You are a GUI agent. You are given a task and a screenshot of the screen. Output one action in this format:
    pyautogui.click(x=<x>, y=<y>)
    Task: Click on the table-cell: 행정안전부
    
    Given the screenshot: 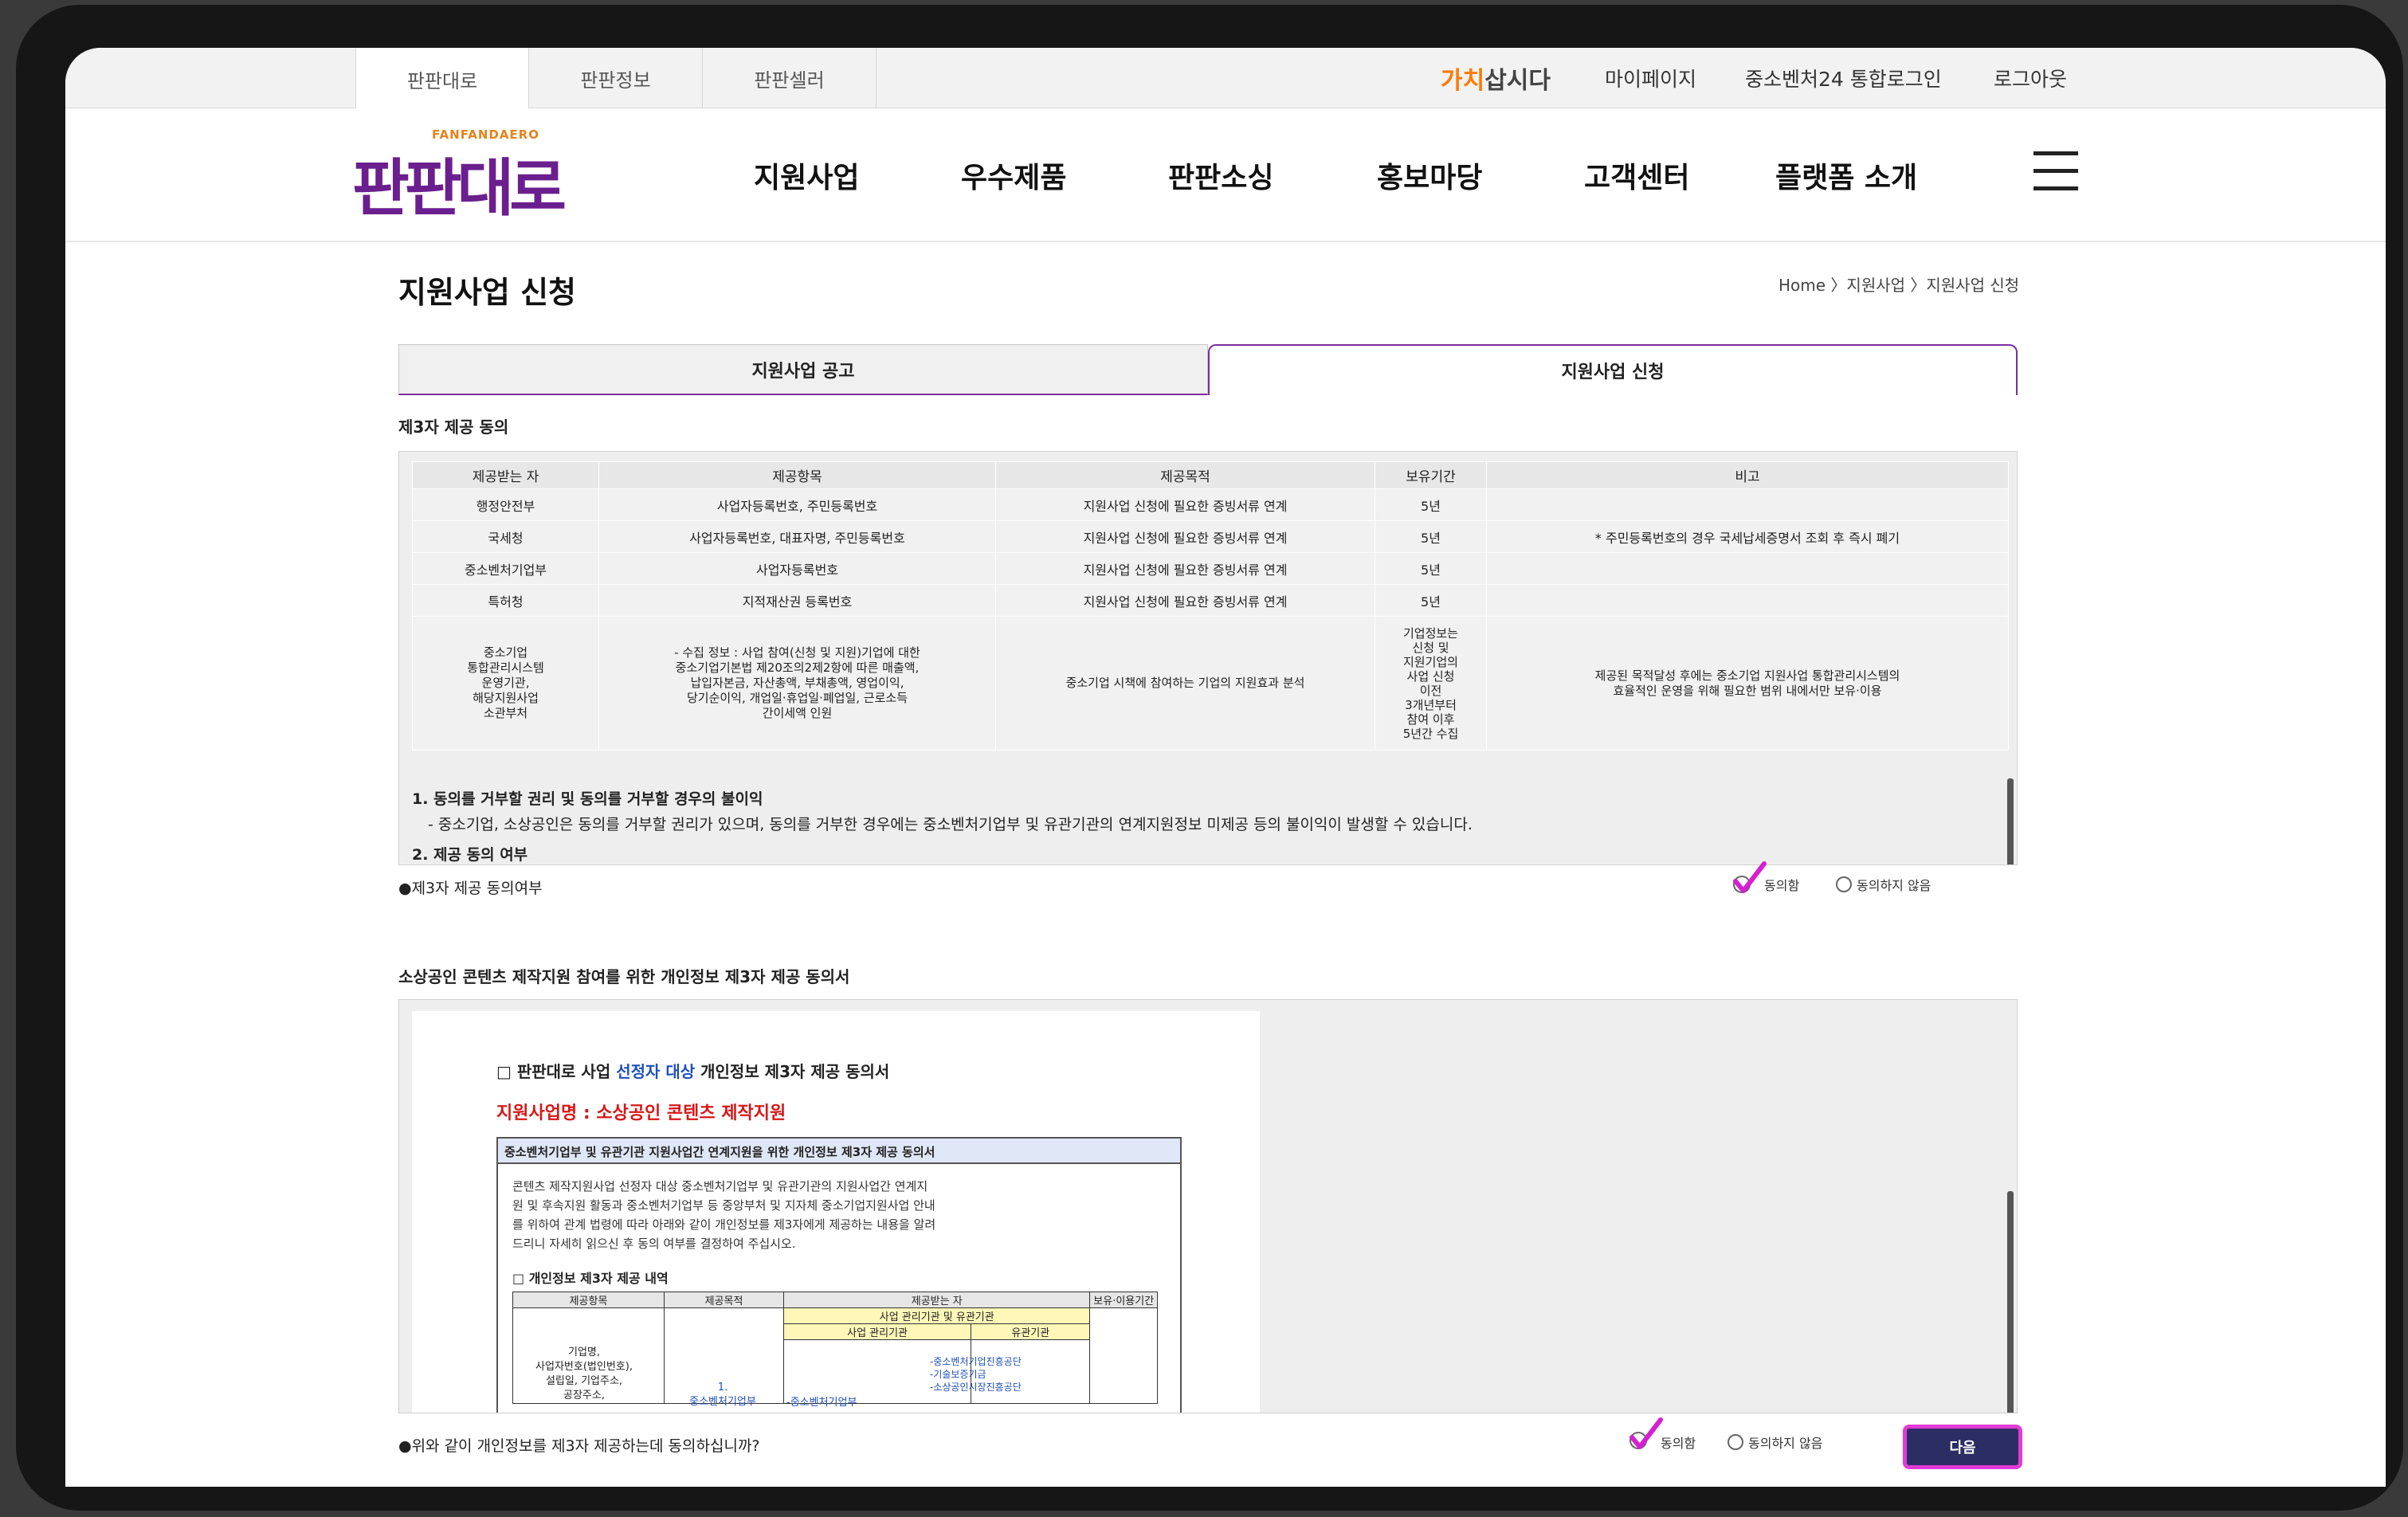 What is the action you would take?
    pyautogui.click(x=505, y=504)
    